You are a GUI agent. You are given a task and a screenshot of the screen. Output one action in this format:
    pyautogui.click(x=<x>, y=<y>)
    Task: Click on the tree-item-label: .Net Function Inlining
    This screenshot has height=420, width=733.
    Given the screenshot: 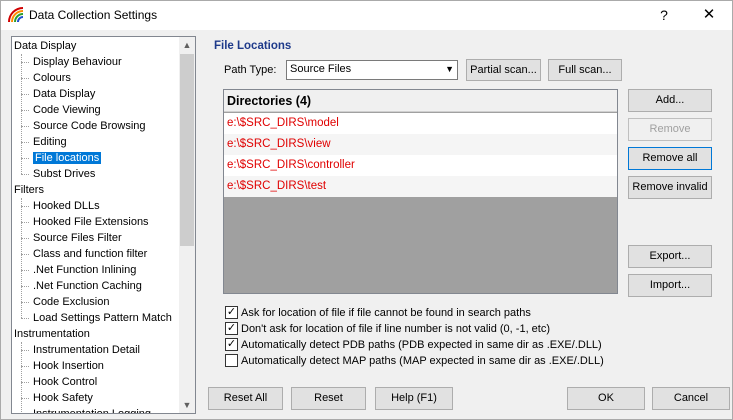 What is the action you would take?
    pyautogui.click(x=85, y=270)
    